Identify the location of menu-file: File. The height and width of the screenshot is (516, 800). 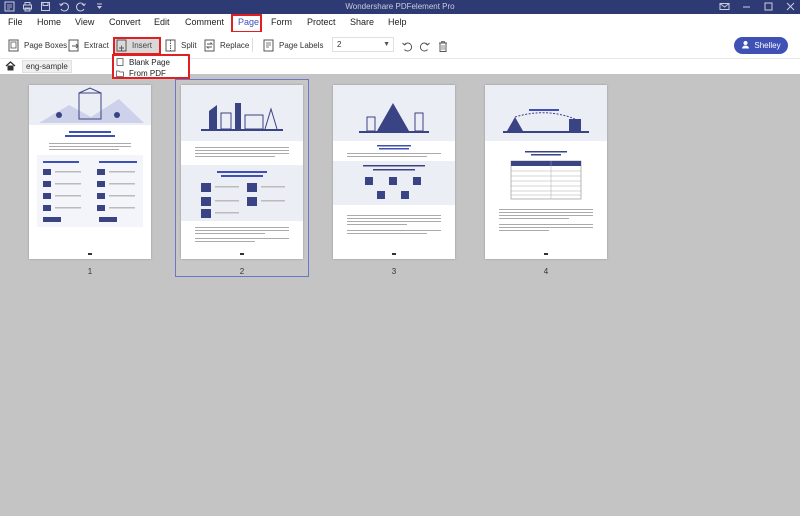
(15, 22).